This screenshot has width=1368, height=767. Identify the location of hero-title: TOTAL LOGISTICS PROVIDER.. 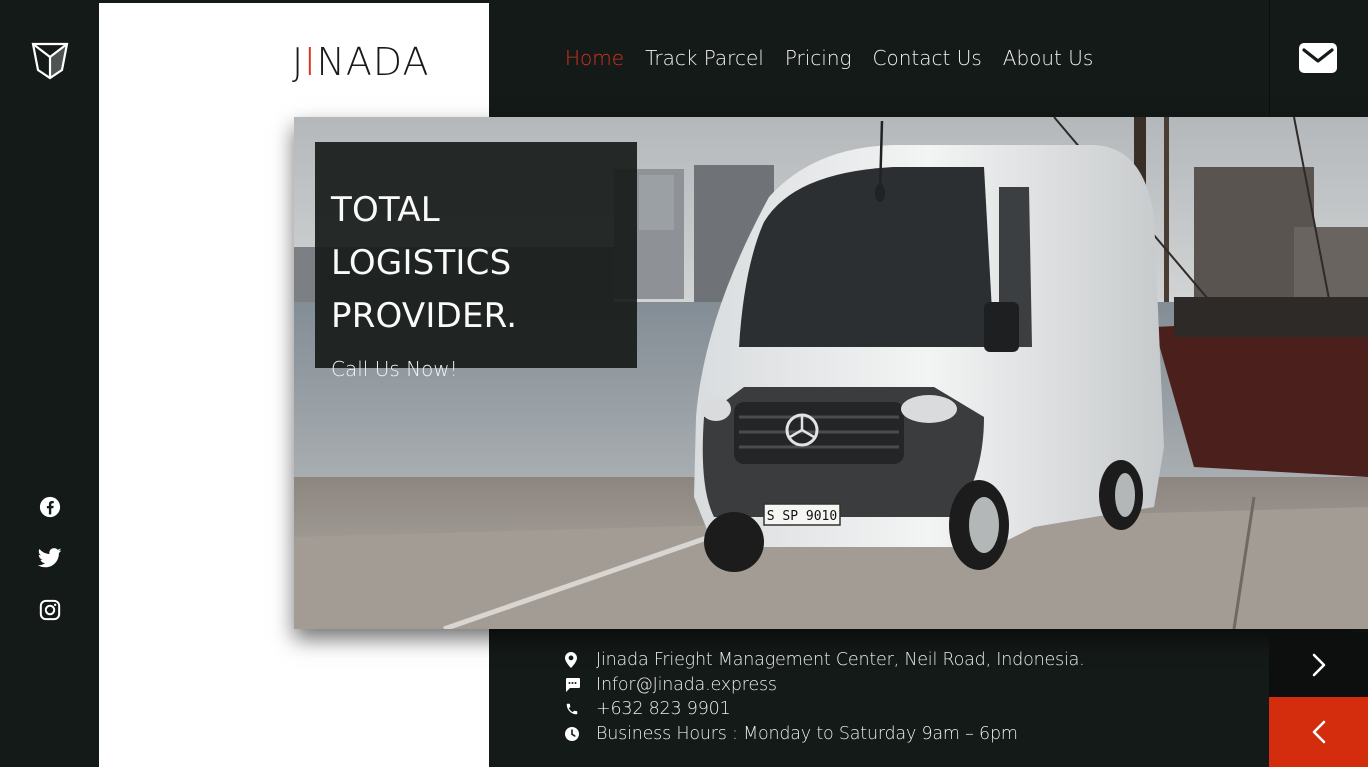
(476, 263).